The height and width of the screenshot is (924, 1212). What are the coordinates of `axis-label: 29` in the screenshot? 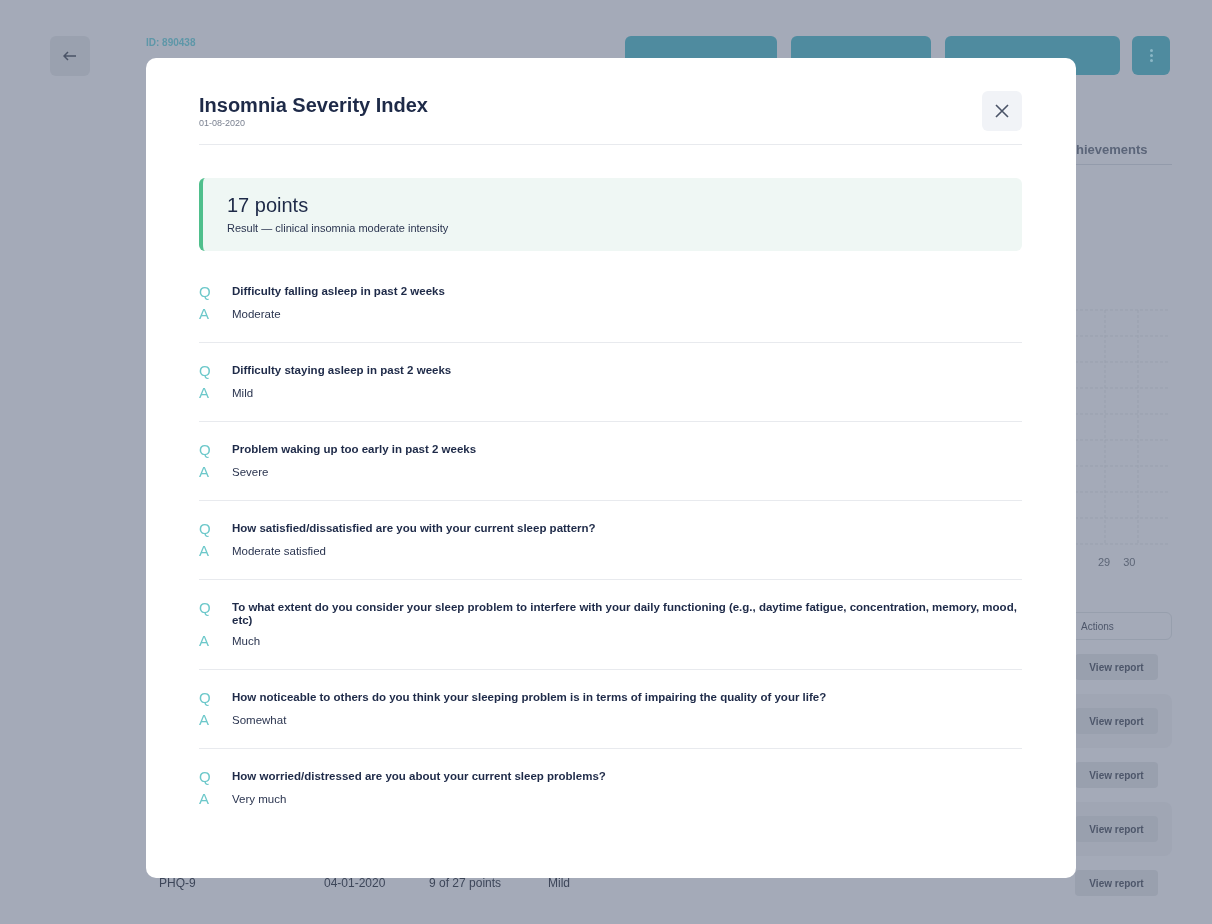 It's located at (1104, 562).